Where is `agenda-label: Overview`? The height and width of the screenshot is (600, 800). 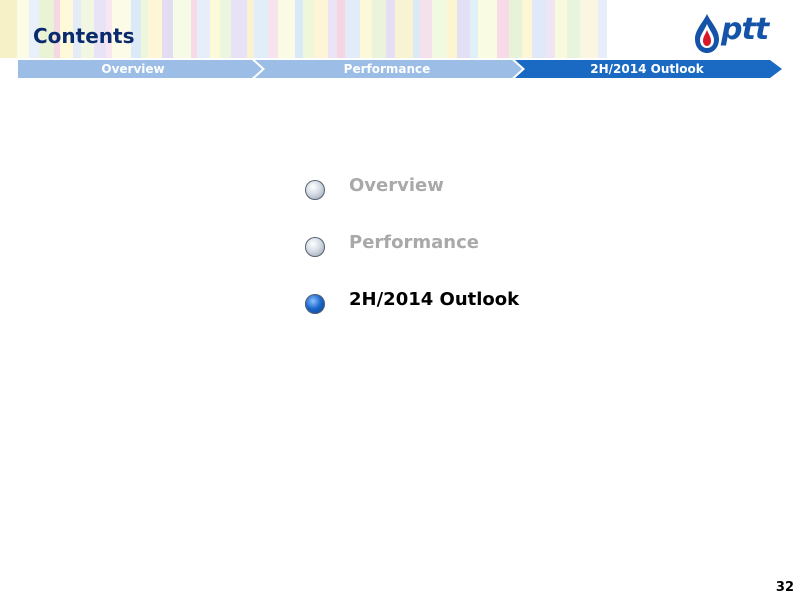 agenda-label: Overview is located at coordinates (396, 185).